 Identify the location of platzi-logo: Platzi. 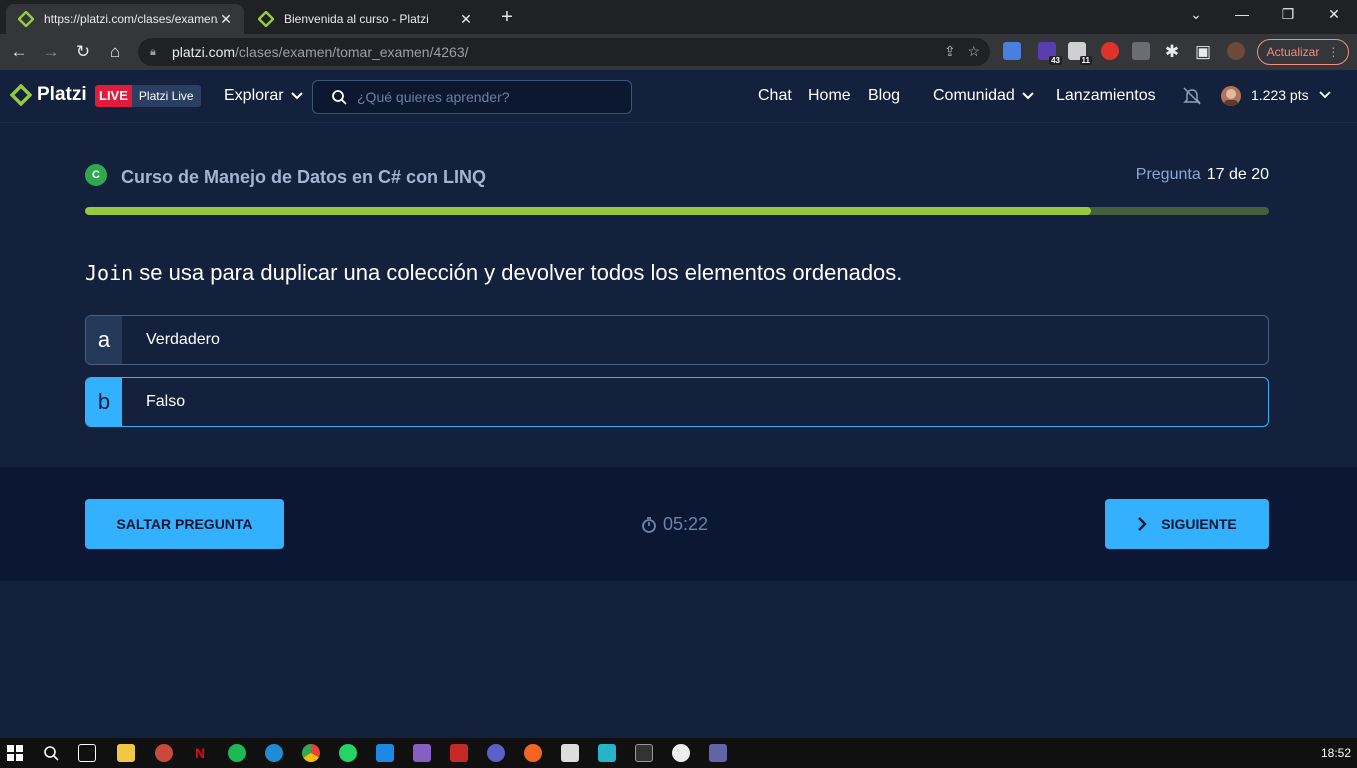
(48, 95).